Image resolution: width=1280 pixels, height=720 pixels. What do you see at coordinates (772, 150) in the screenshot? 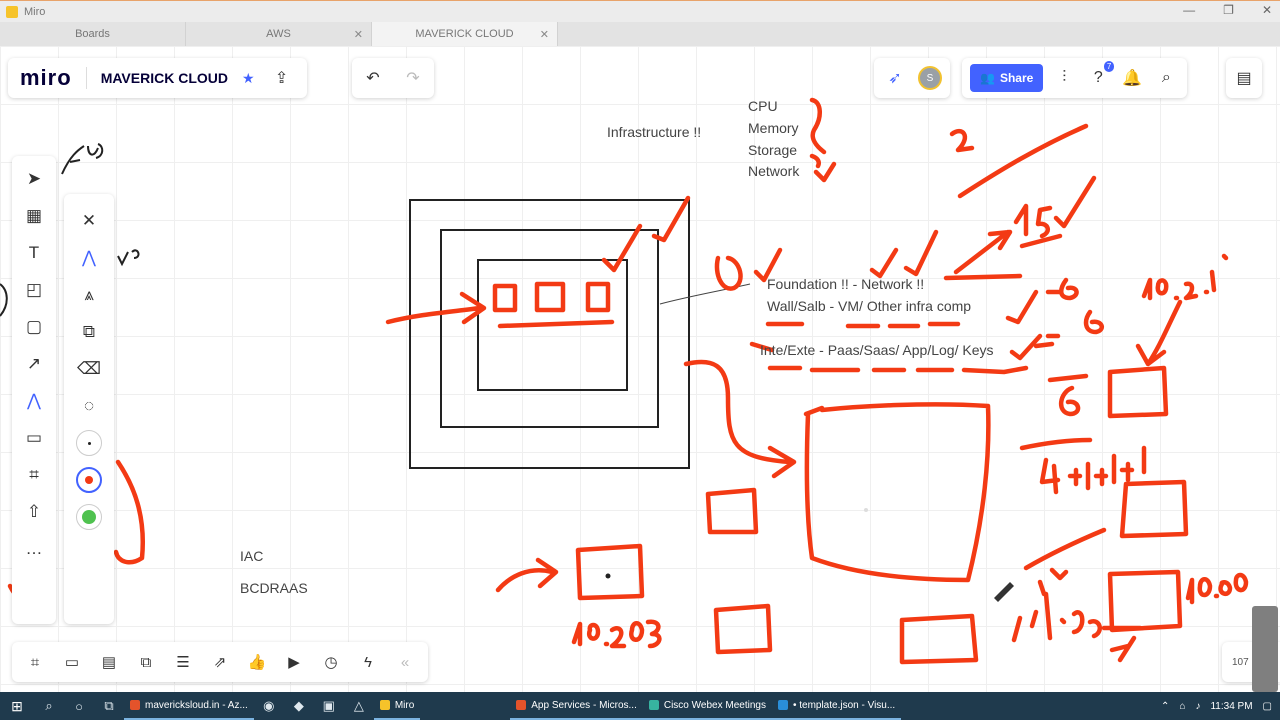
I see `resource-storage: Storage` at bounding box center [772, 150].